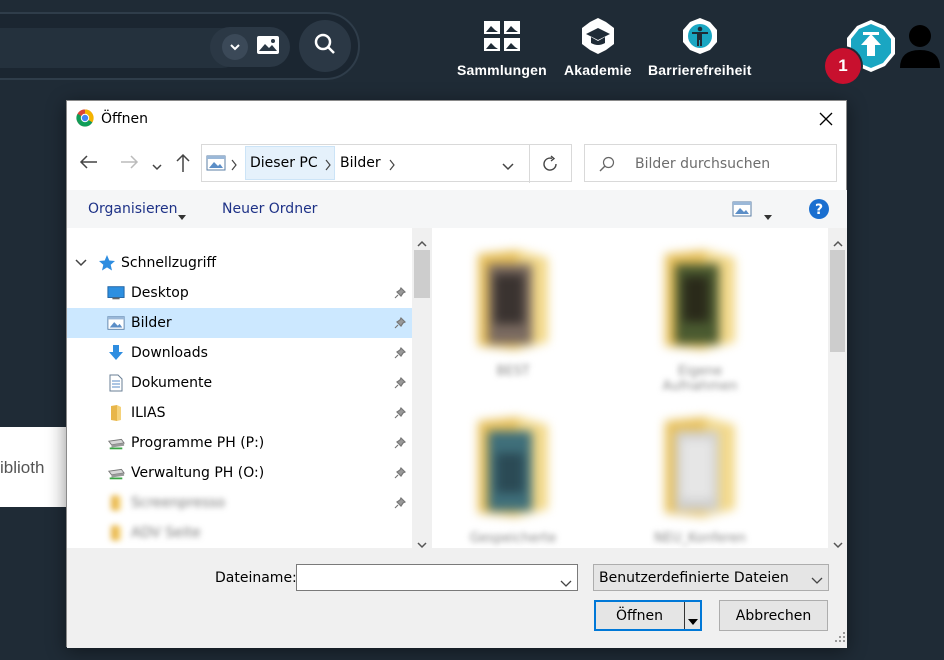 Image resolution: width=944 pixels, height=660 pixels. I want to click on nav-academy-label: Akademie, so click(598, 70).